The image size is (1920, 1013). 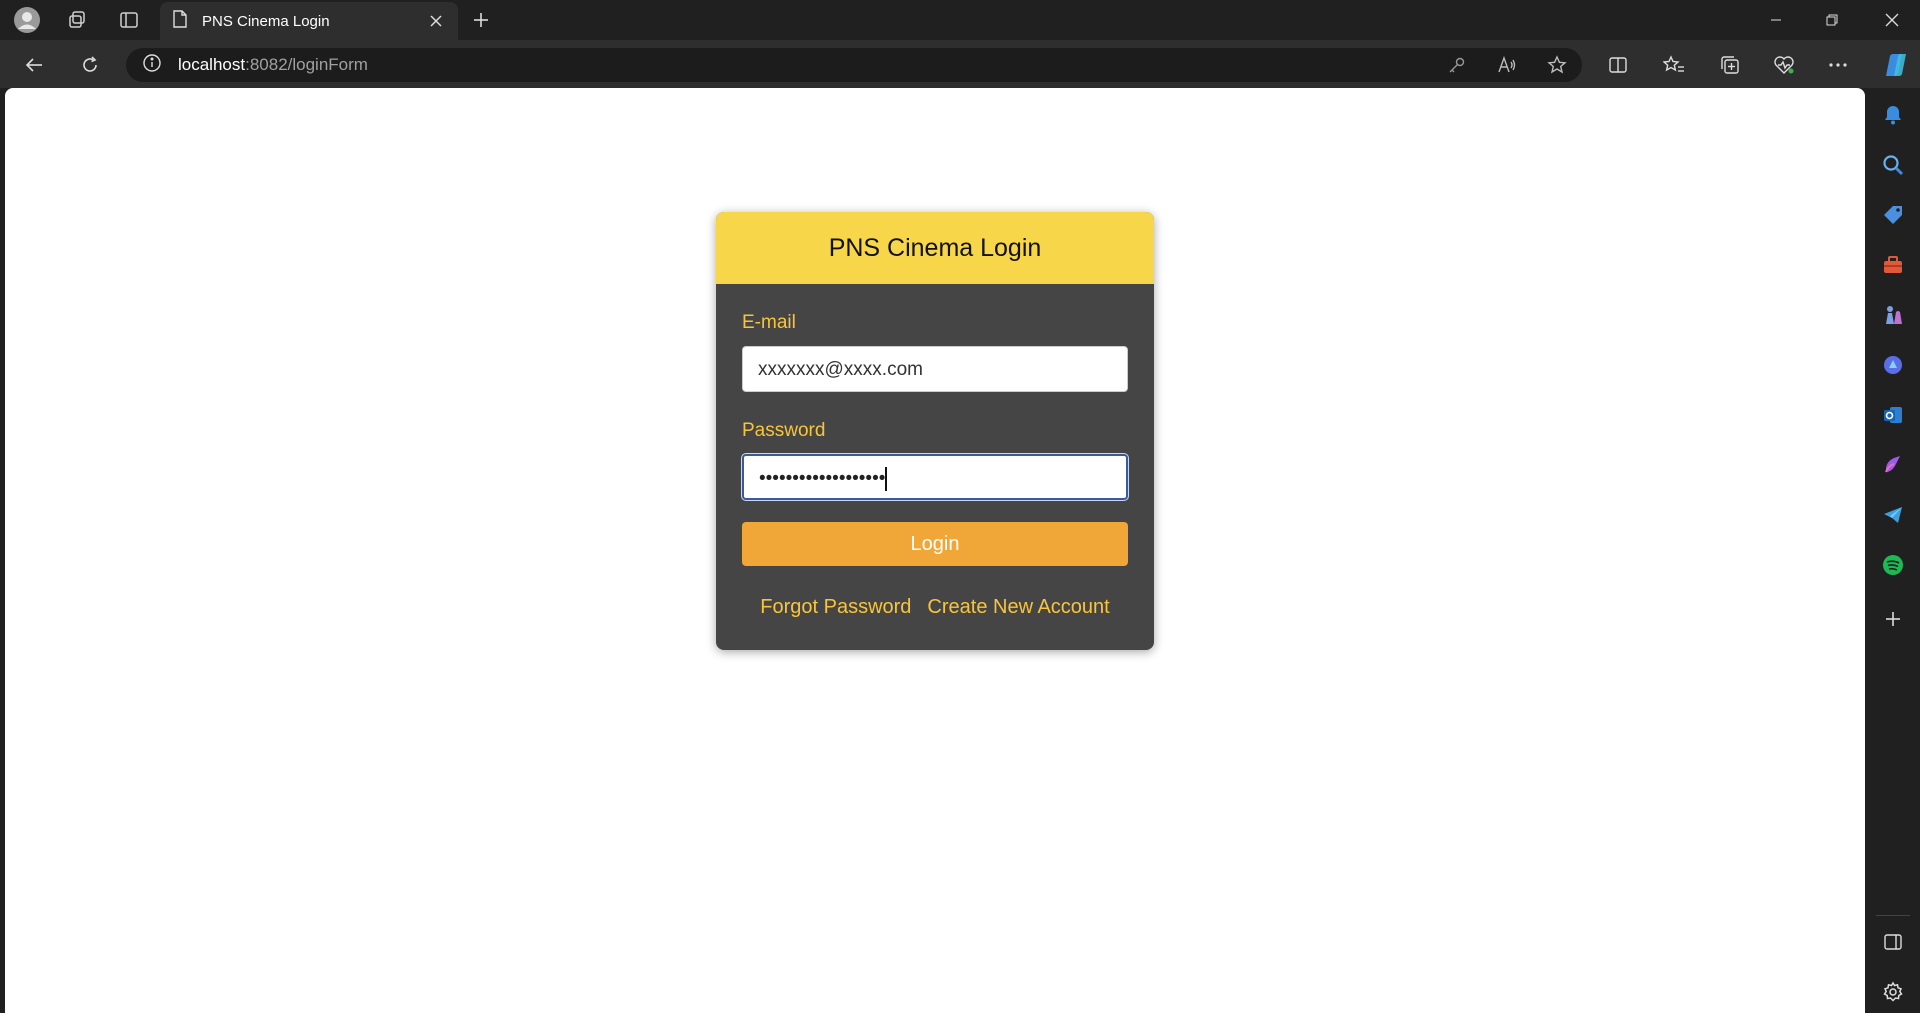 What do you see at coordinates (1893, 619) in the screenshot?
I see `add-sidebar-app-icon` at bounding box center [1893, 619].